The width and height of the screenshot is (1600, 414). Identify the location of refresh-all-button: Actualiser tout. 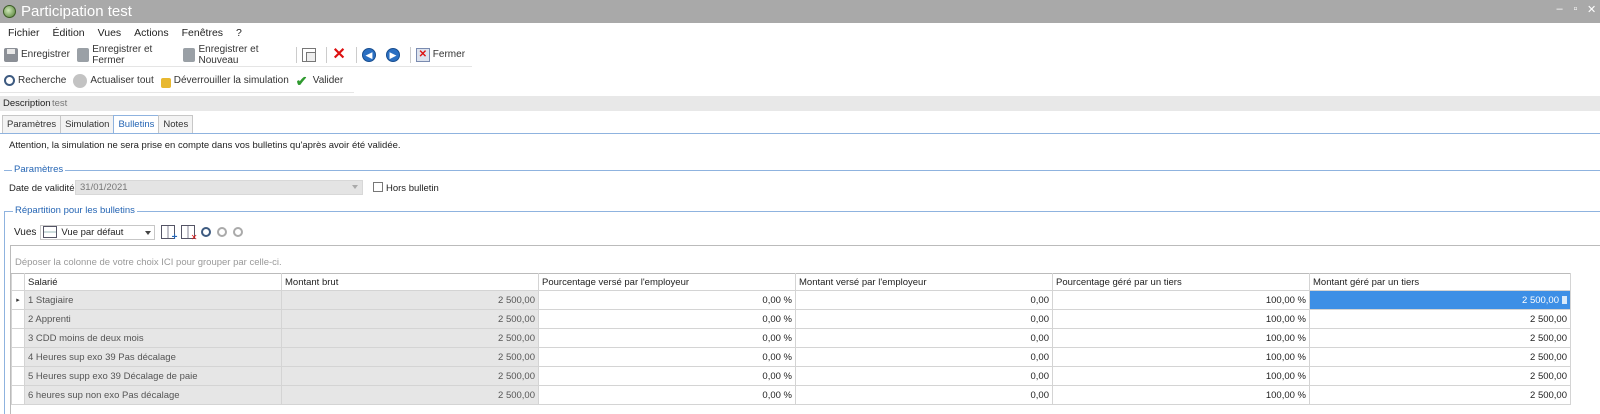
(113, 80).